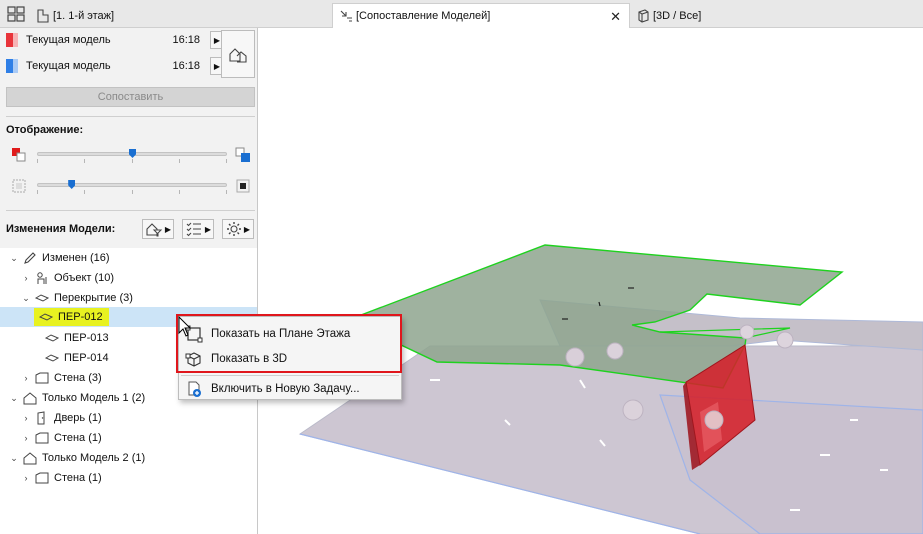  I want to click on tree-item-door: › Дверь (1), so click(61, 418).